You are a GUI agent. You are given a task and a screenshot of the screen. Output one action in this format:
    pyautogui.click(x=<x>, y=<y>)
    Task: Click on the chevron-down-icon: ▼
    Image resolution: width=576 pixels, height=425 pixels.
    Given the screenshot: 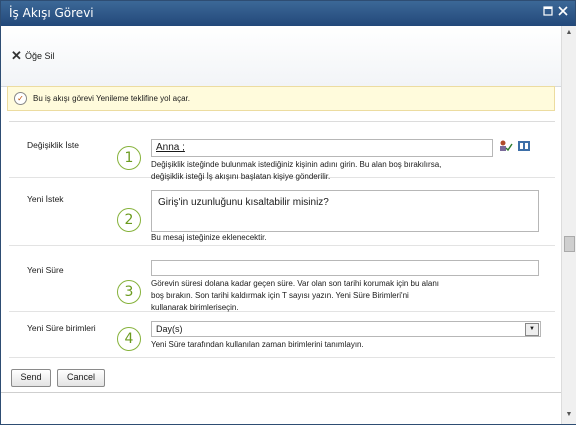 What is the action you would take?
    pyautogui.click(x=532, y=329)
    